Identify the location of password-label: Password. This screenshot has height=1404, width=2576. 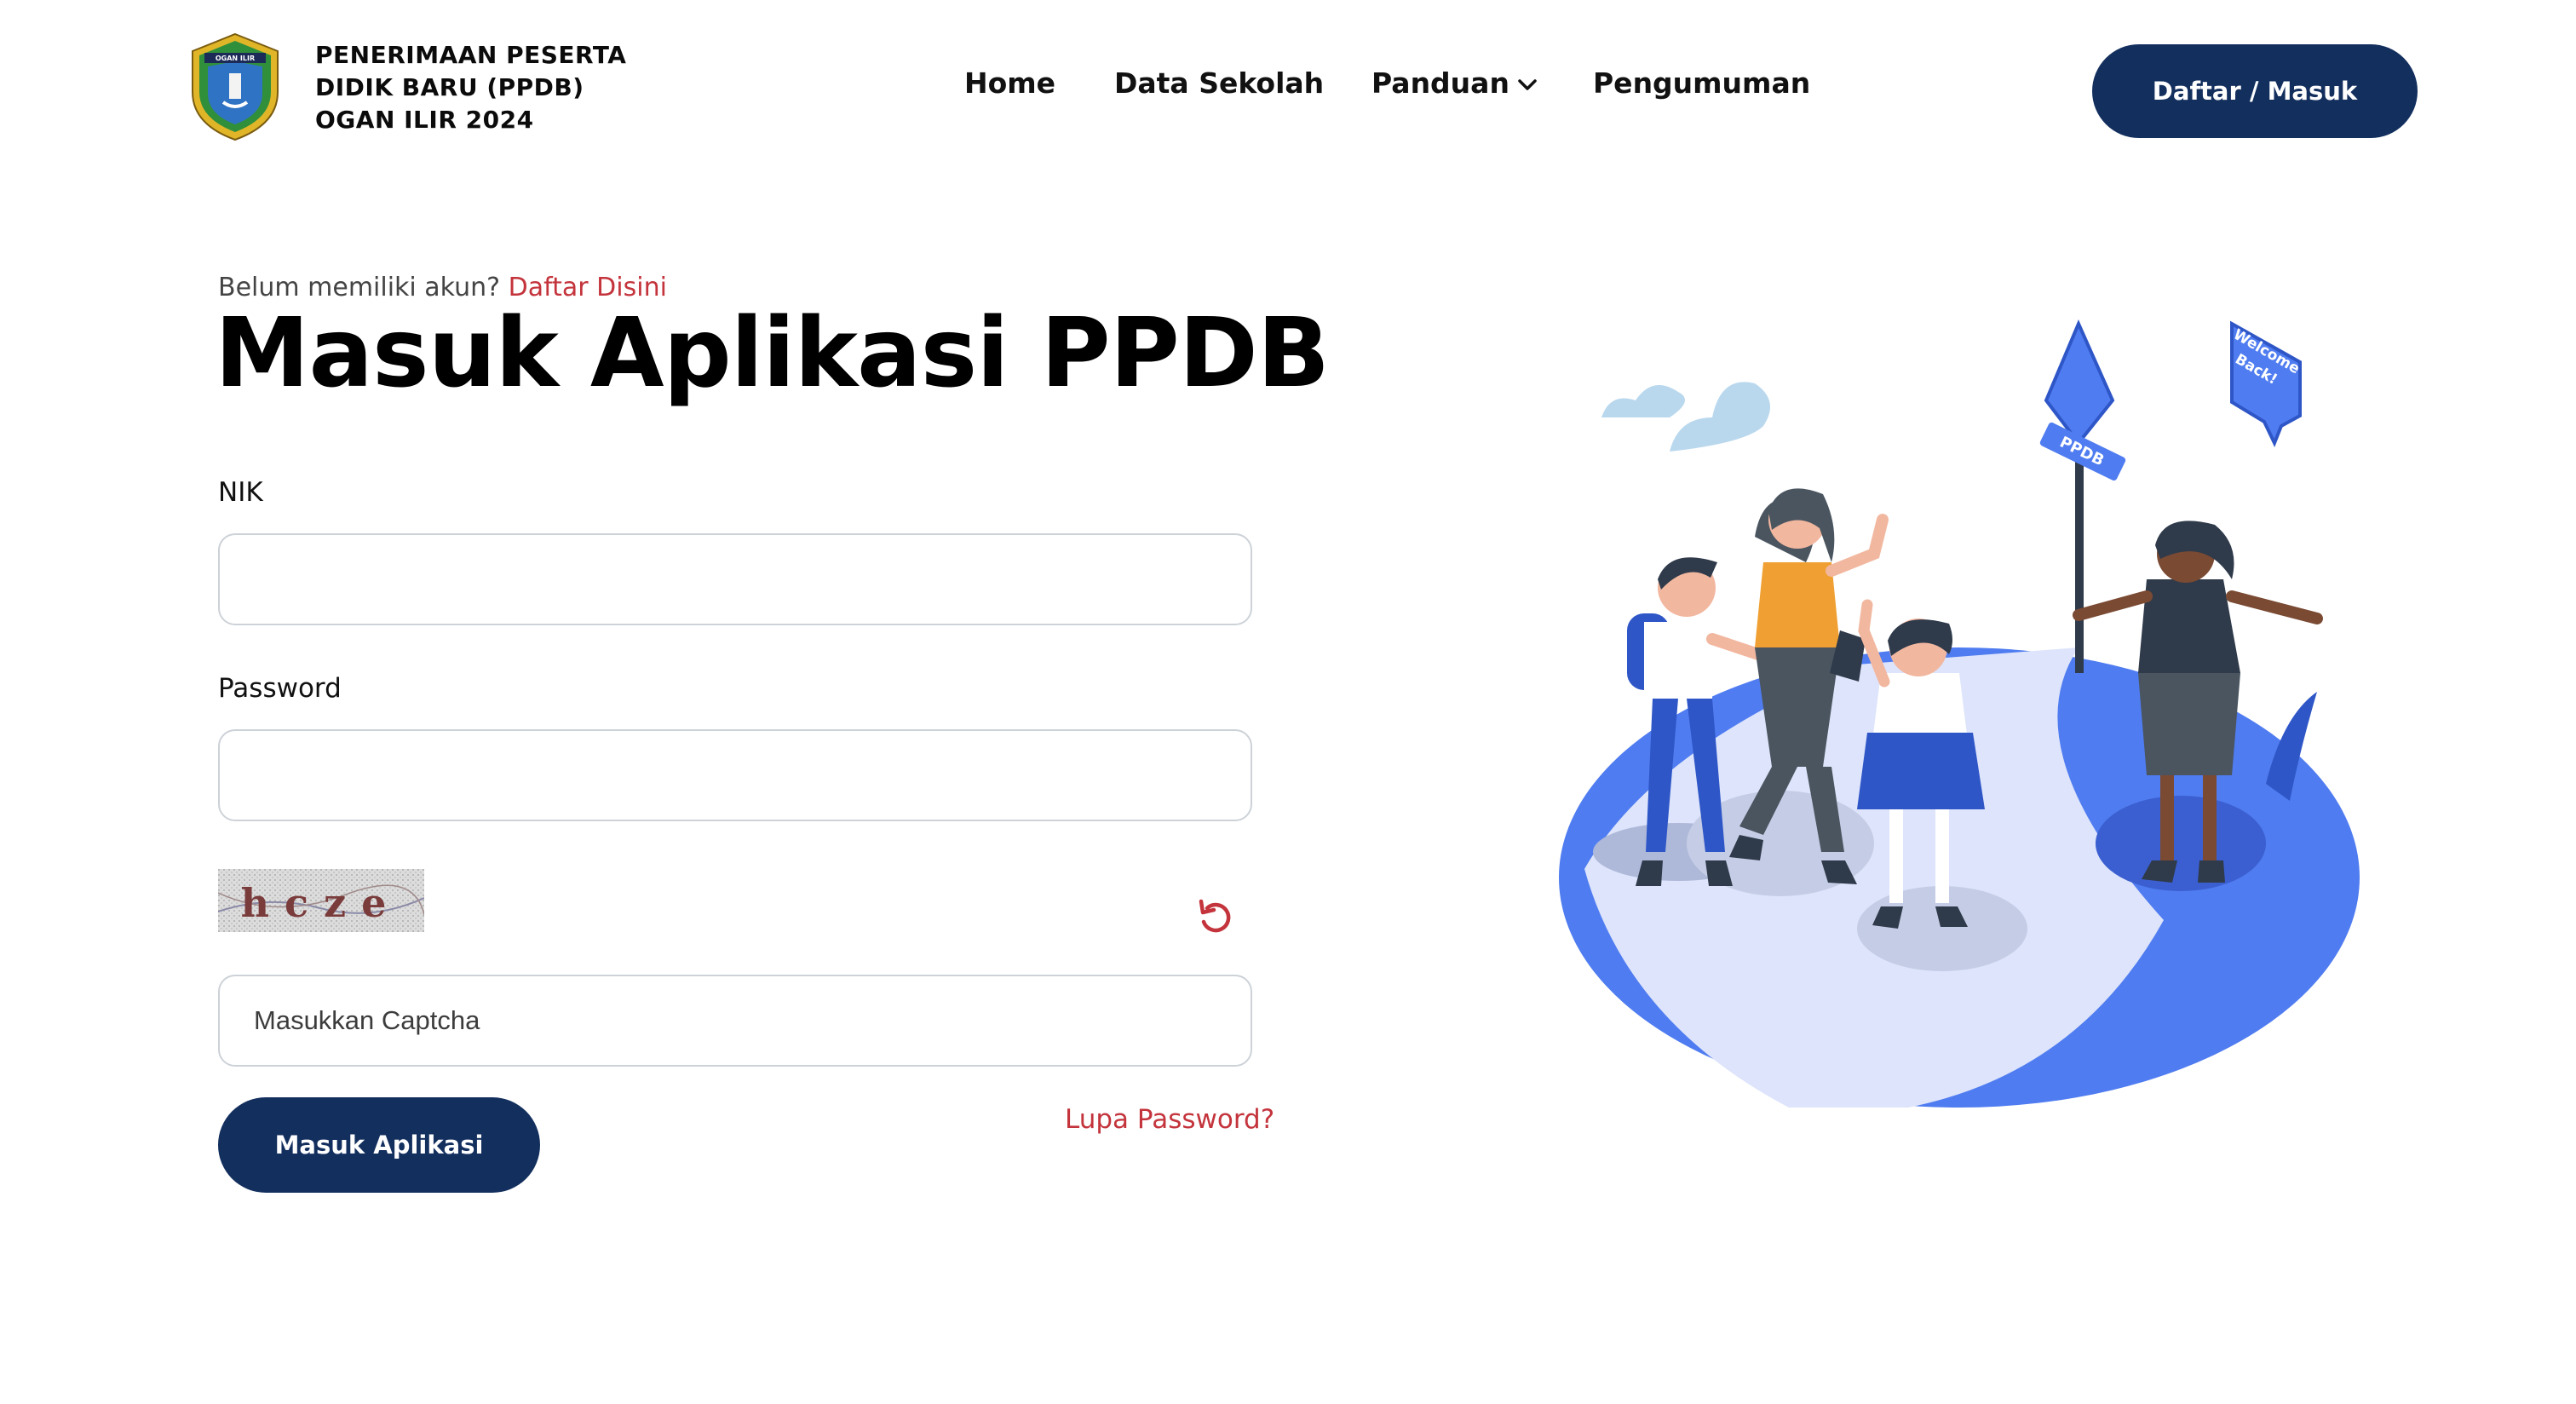
(280, 688).